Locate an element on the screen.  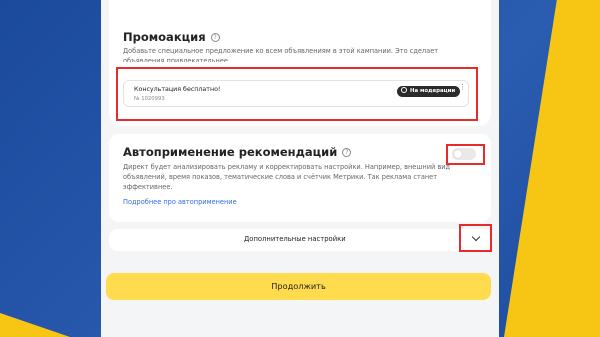
auto-apply-title: Автоприменение рекомендаций? is located at coordinates (237, 152).